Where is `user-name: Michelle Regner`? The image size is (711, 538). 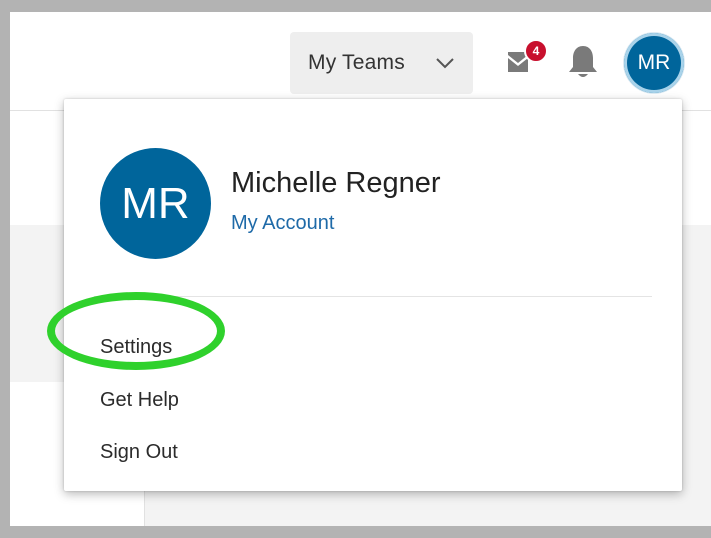
user-name: Michelle Regner is located at coordinates (336, 183).